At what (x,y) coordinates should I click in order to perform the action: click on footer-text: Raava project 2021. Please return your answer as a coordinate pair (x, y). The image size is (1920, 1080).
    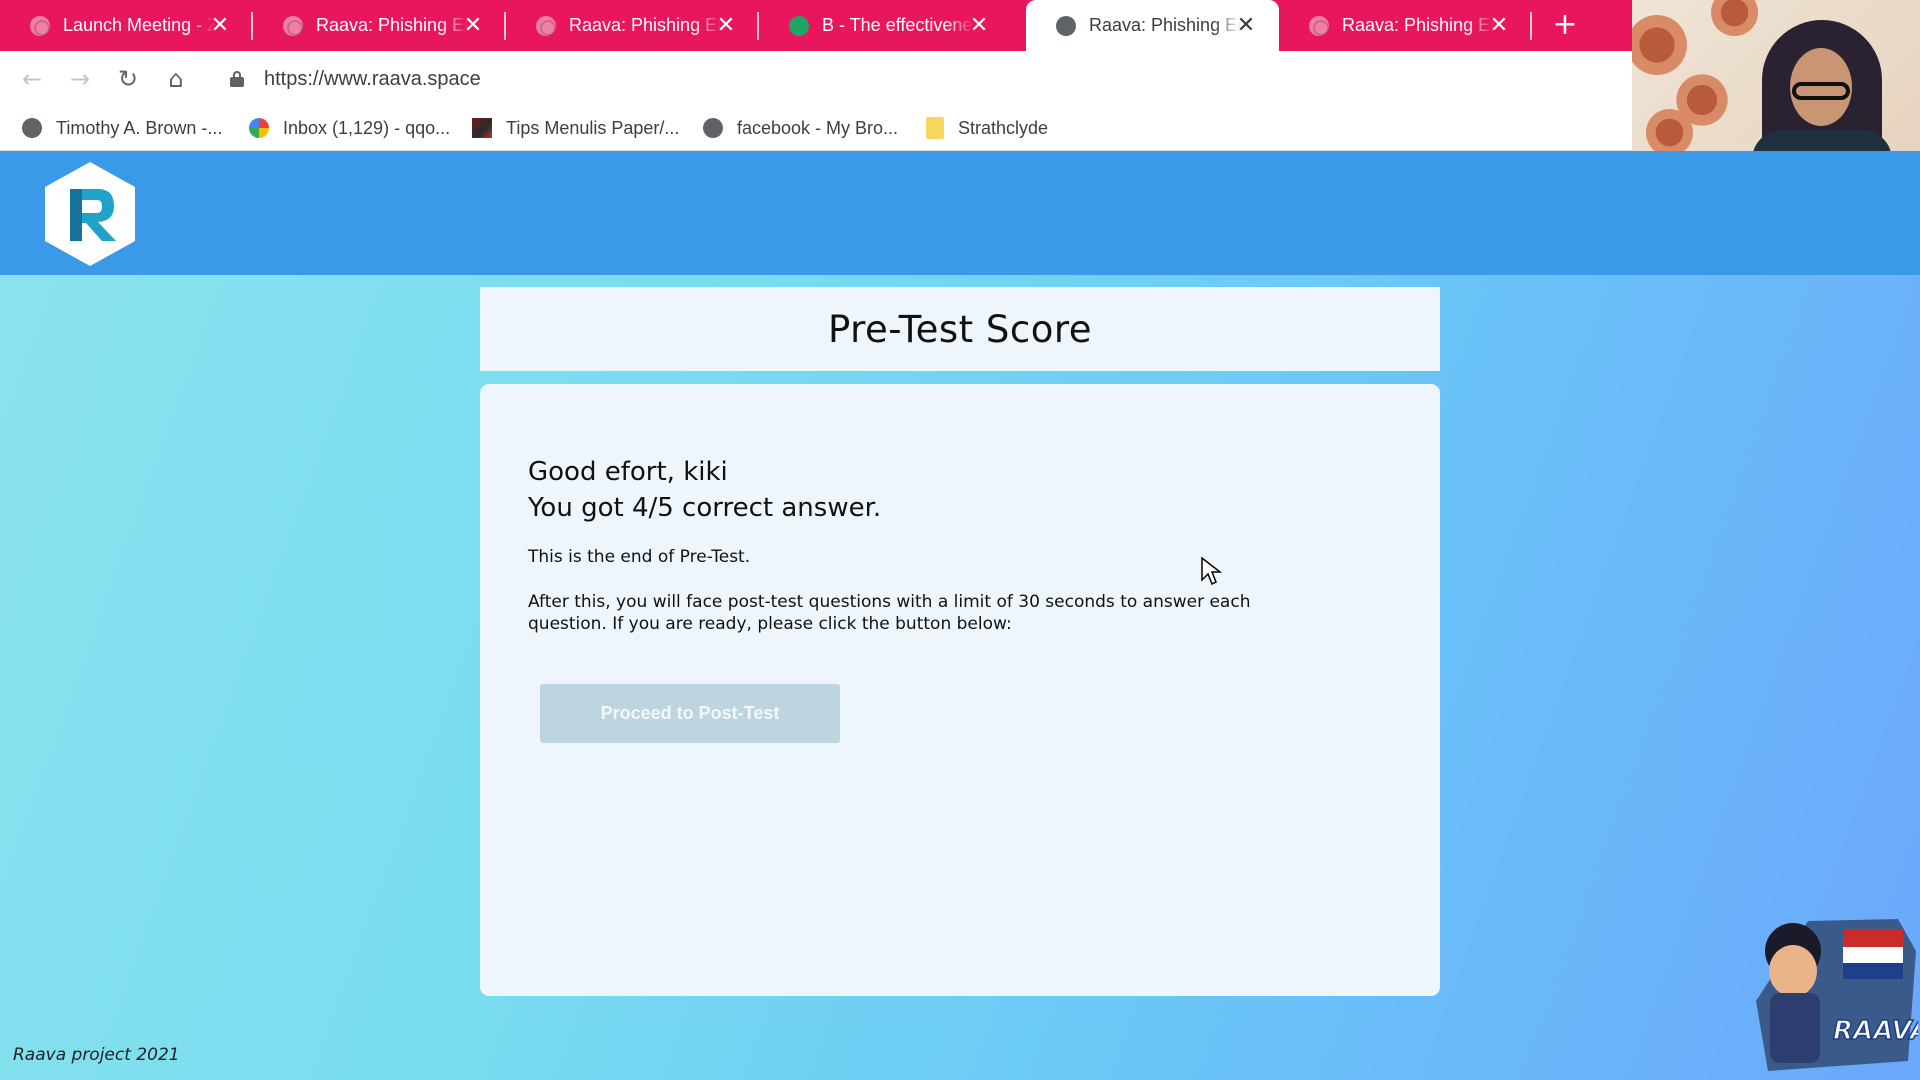
    Looking at the image, I should click on (96, 1055).